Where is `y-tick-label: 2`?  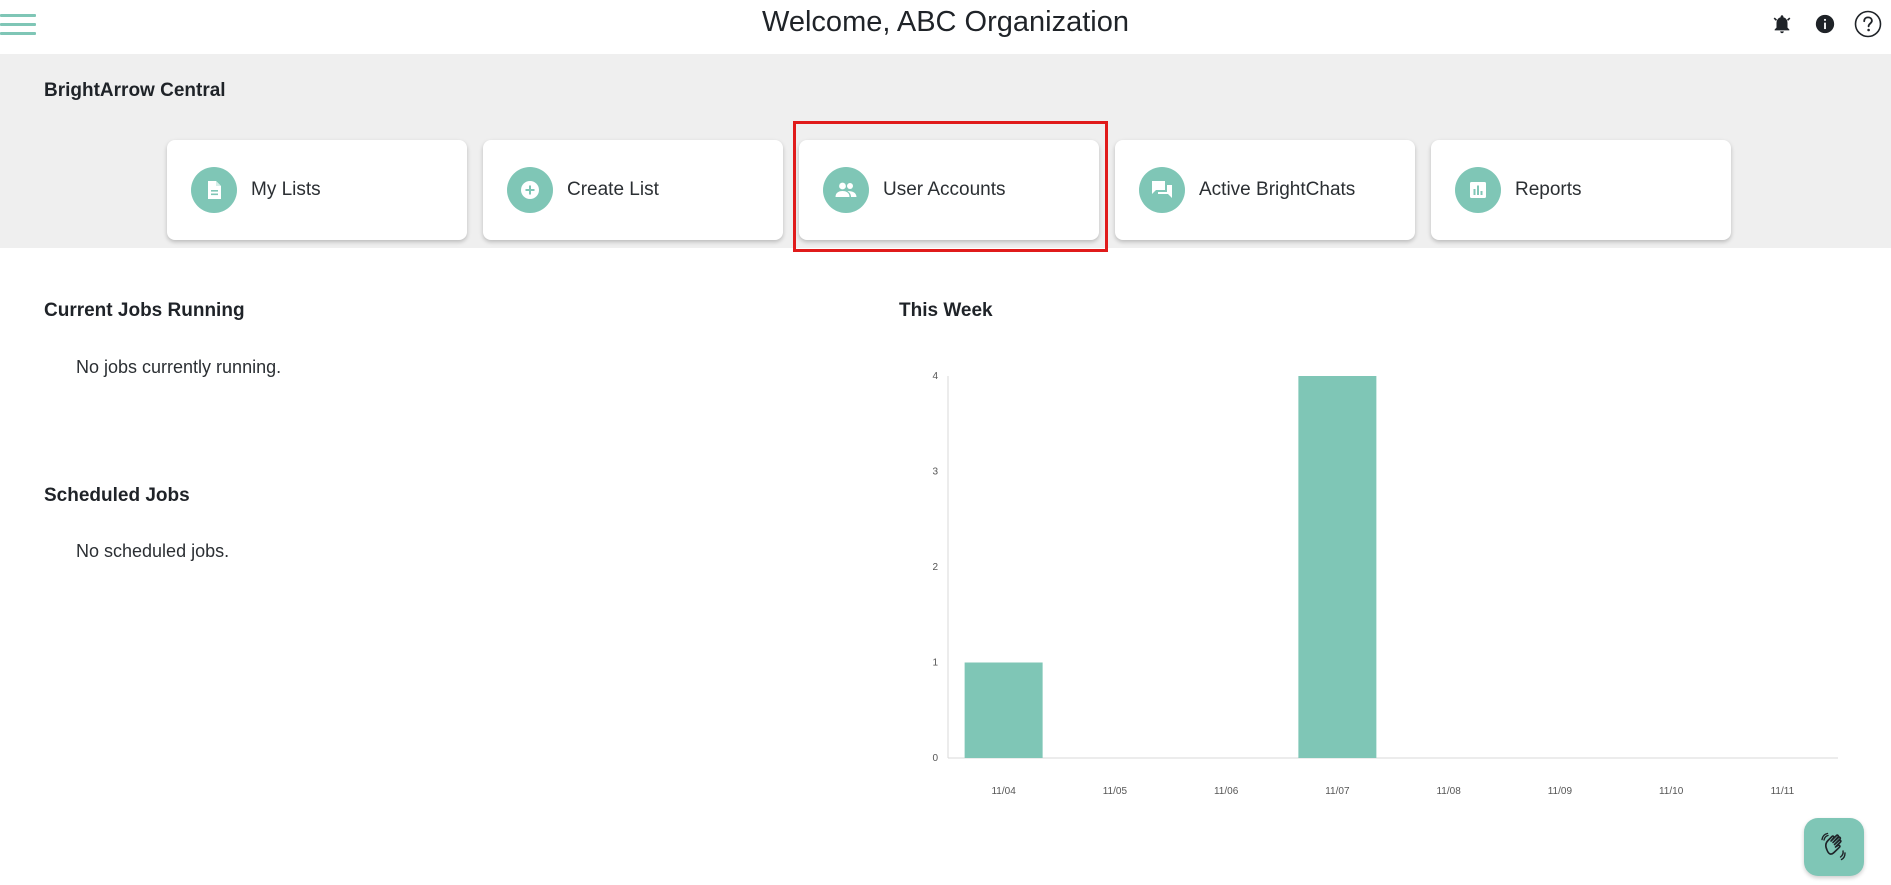 y-tick-label: 2 is located at coordinates (935, 567).